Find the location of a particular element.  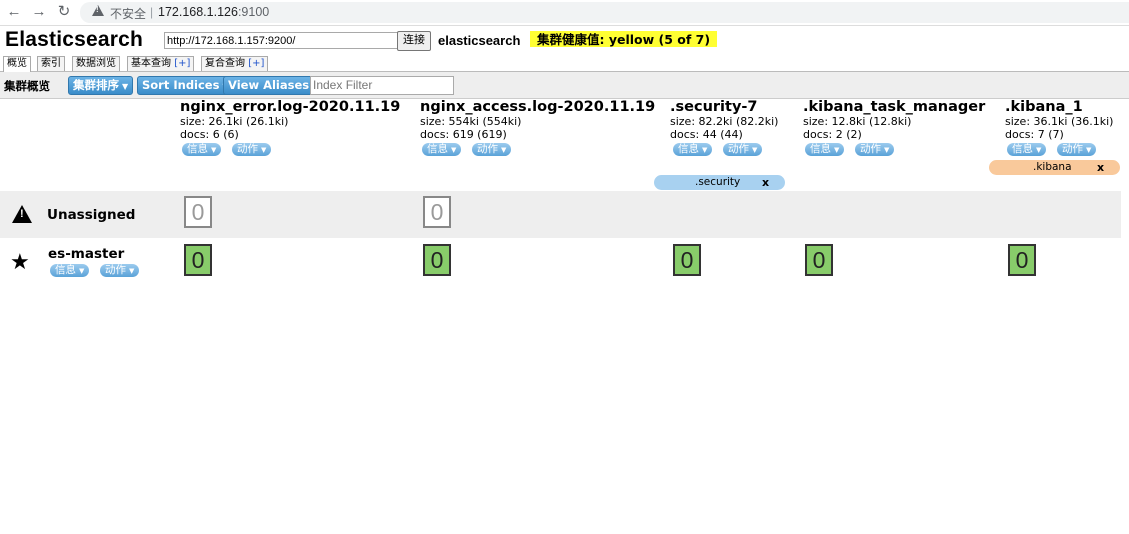

view-aliases-button: View Aliases▼ is located at coordinates (273, 85).